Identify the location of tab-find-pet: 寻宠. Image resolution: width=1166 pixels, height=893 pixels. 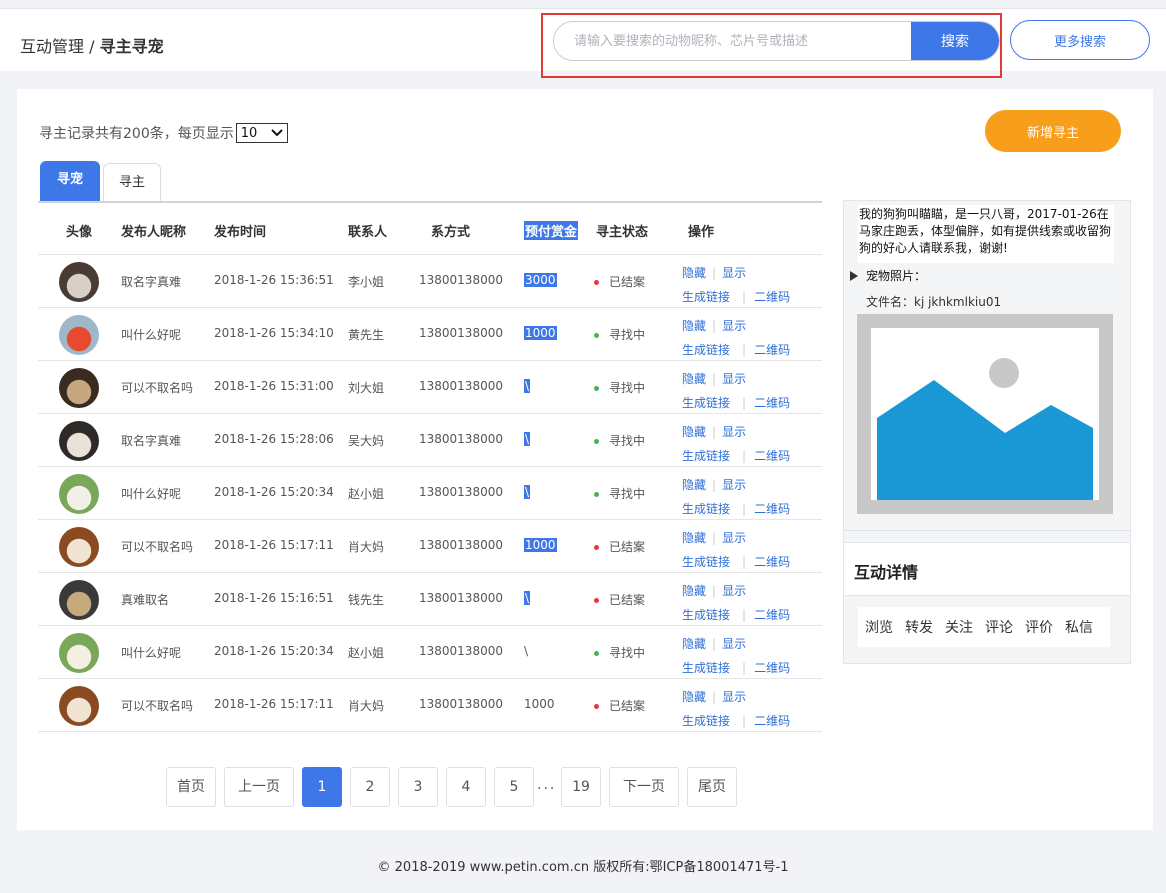
(70, 181).